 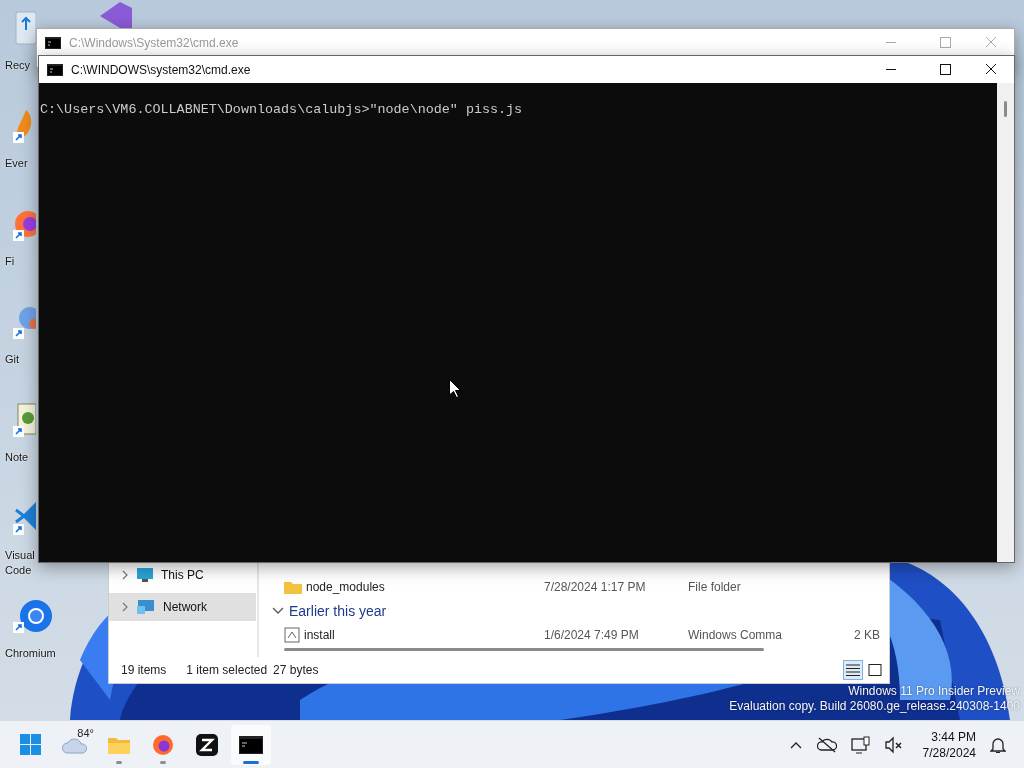 What do you see at coordinates (144, 670) in the screenshot?
I see `status-text: 19 items` at bounding box center [144, 670].